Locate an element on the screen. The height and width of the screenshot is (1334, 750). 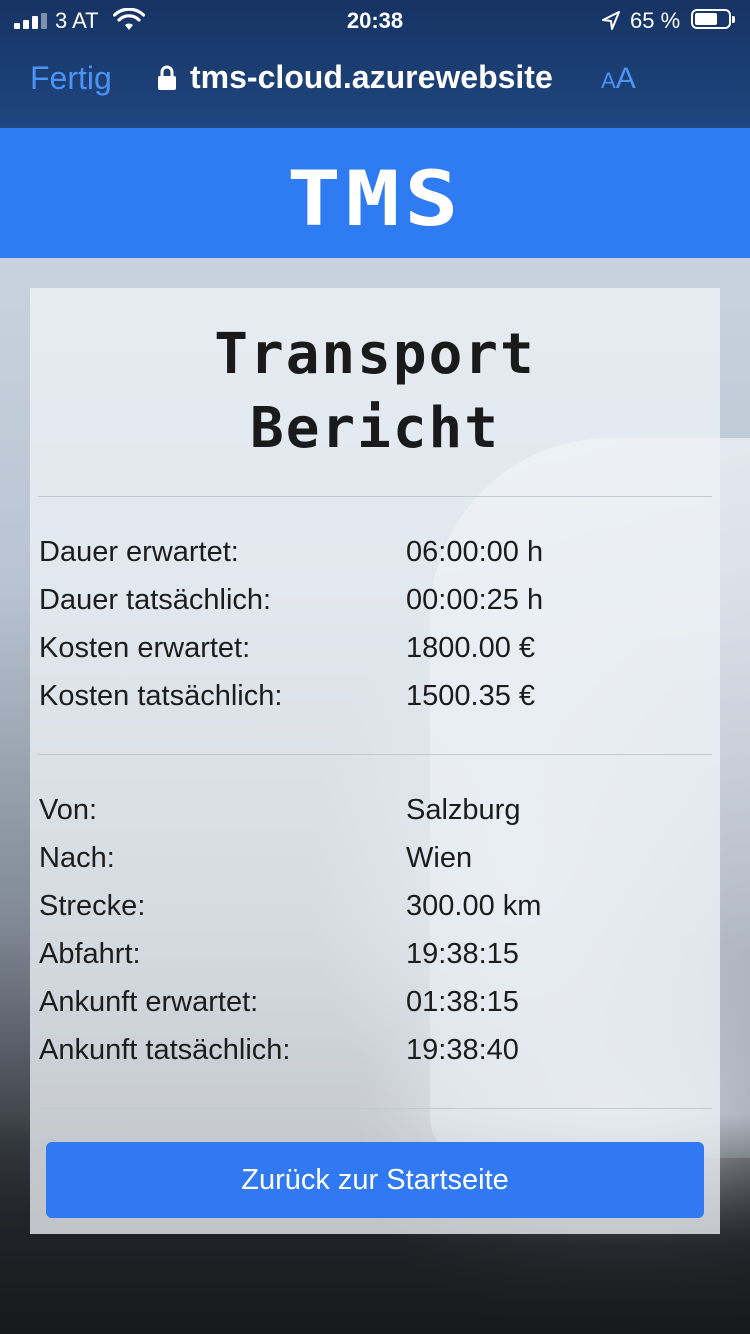
status-bar: 3 AT 20:38 65 % is located at coordinates (375, 20).